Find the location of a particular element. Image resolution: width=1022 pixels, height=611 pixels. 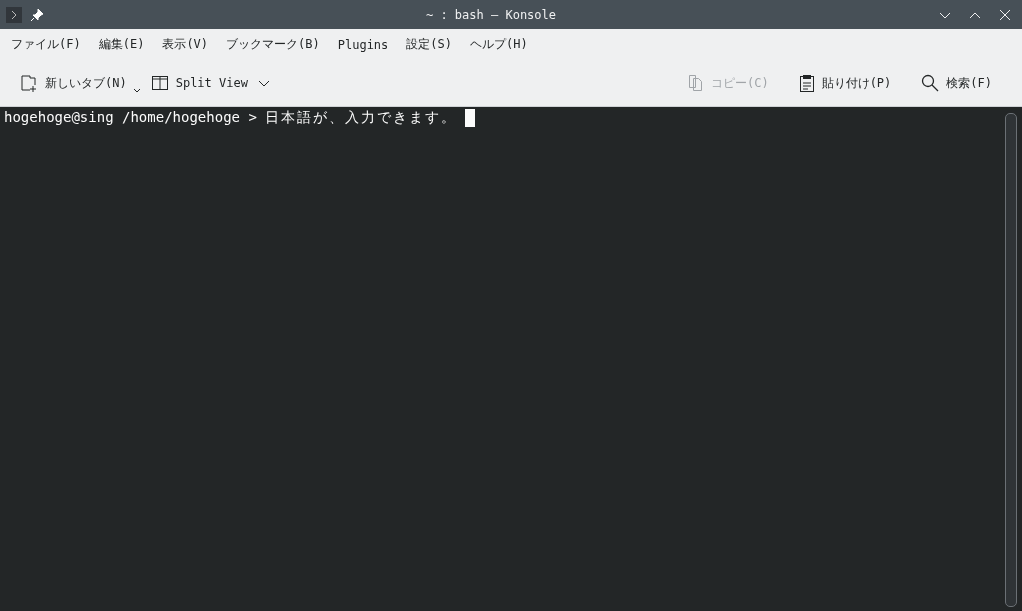

pin-icon is located at coordinates (37, 14).